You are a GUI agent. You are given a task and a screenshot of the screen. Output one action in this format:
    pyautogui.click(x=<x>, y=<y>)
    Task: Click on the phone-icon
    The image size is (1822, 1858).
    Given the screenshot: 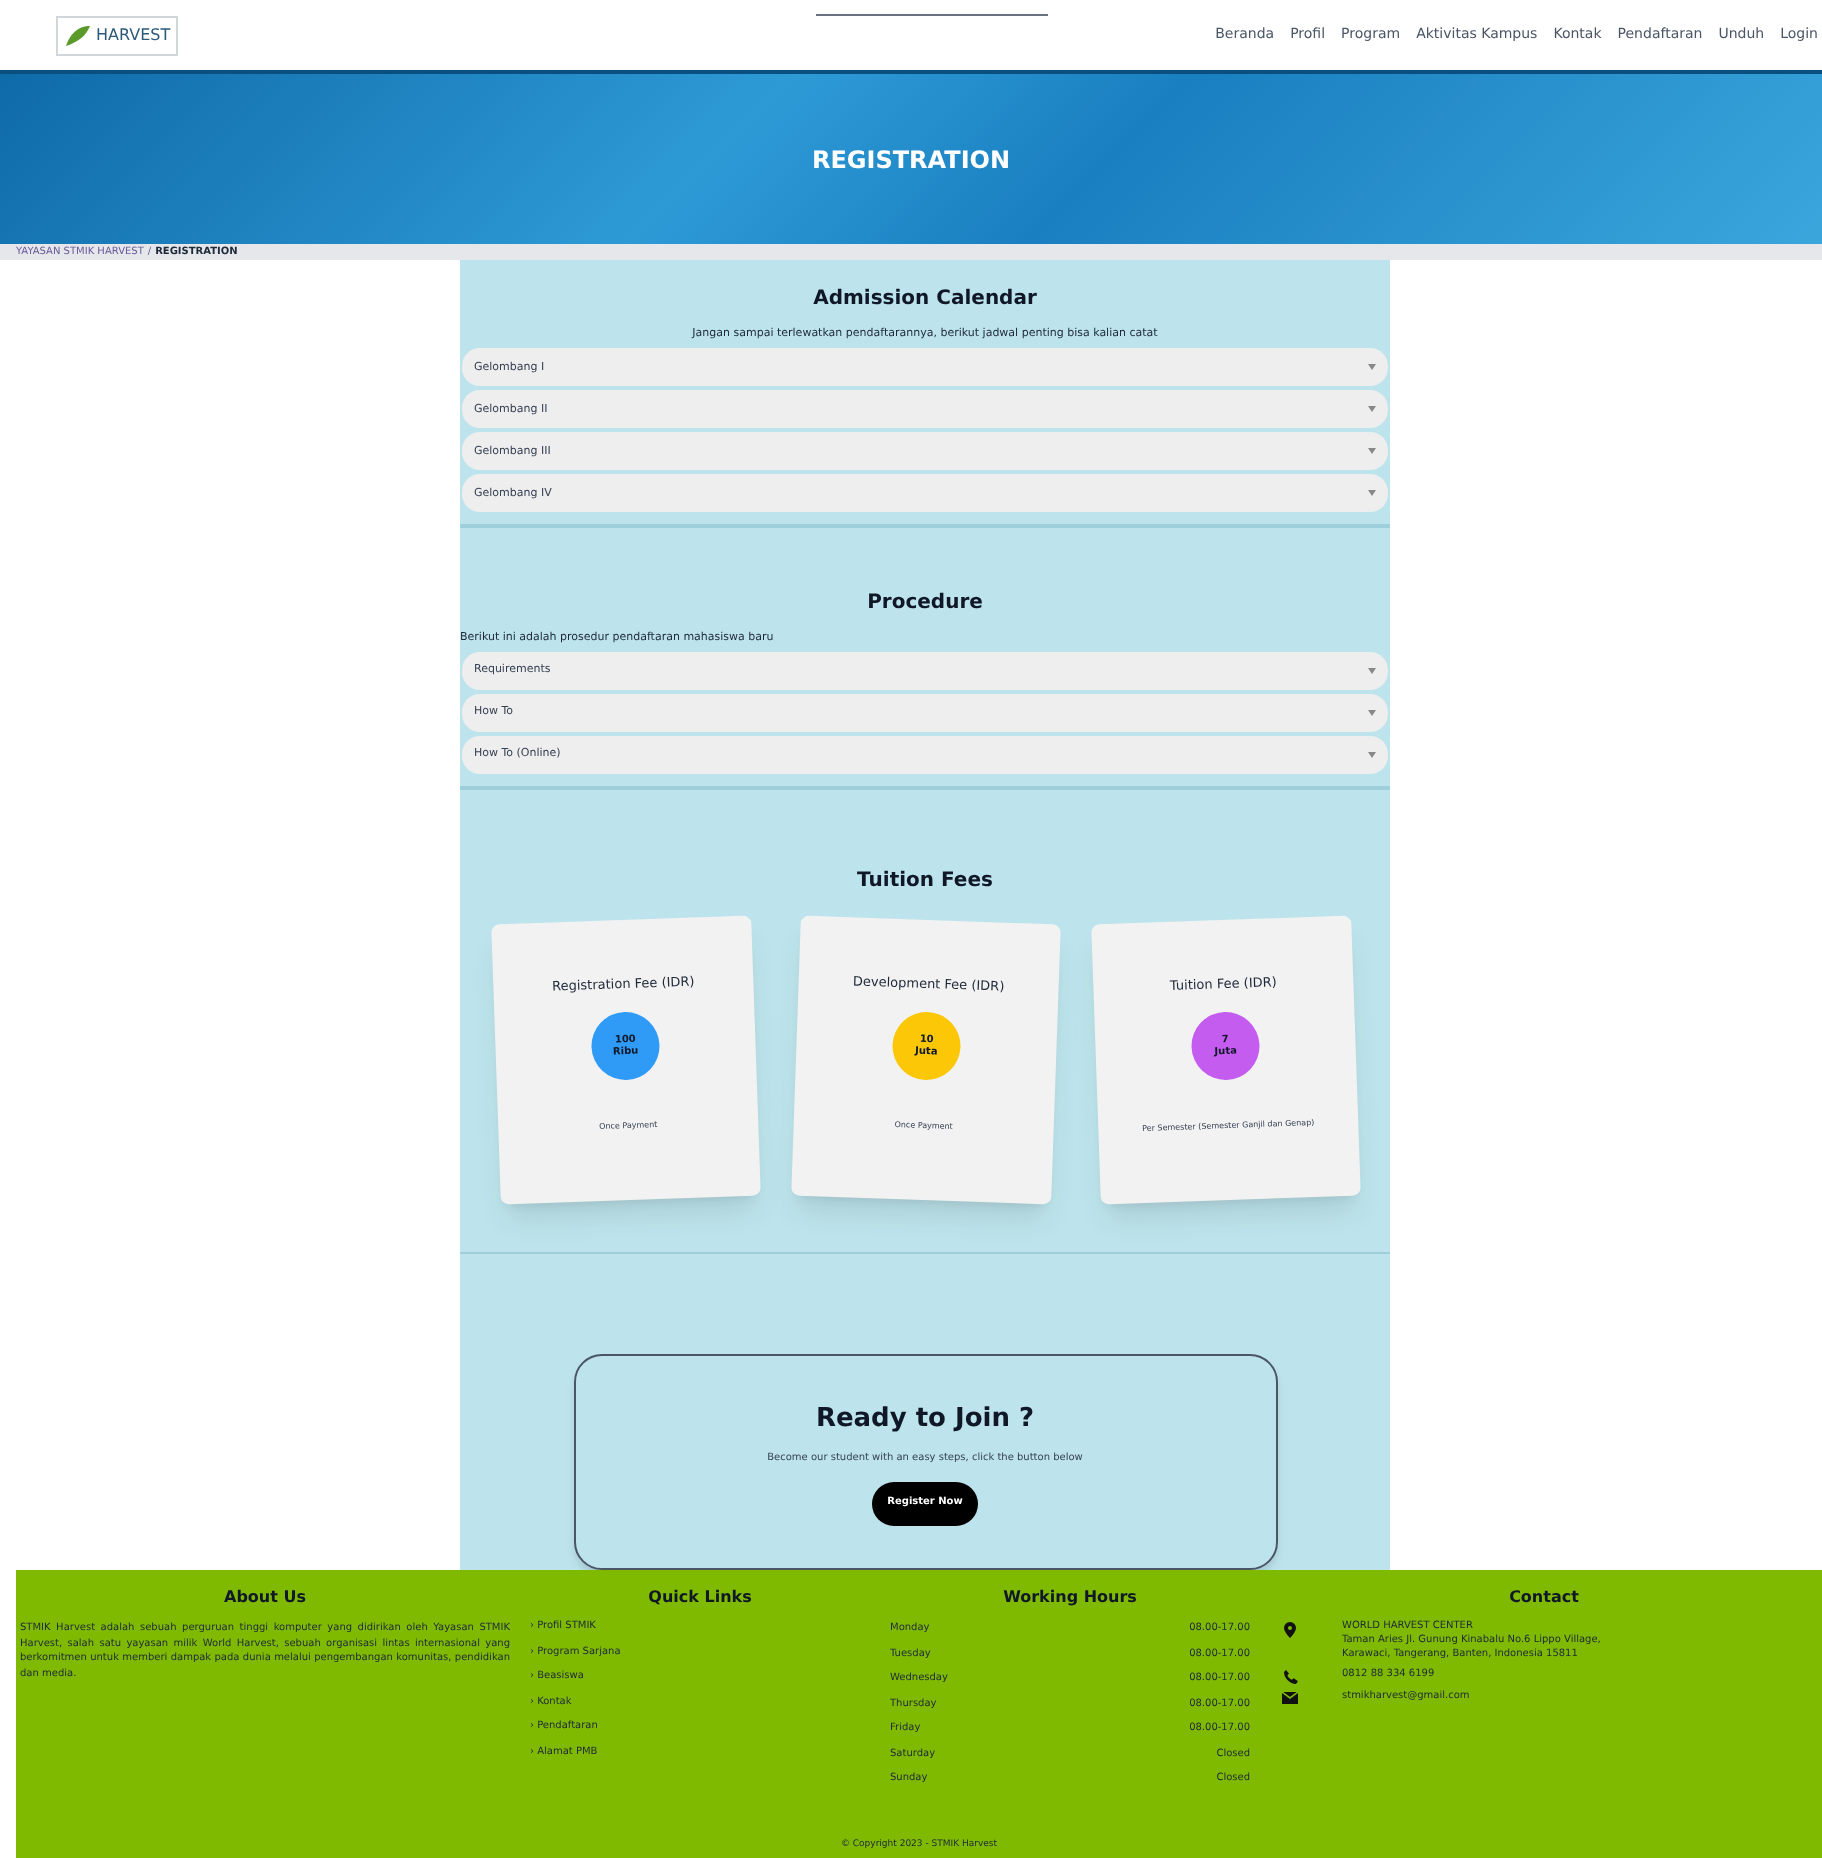 What is the action you would take?
    pyautogui.click(x=1290, y=1677)
    